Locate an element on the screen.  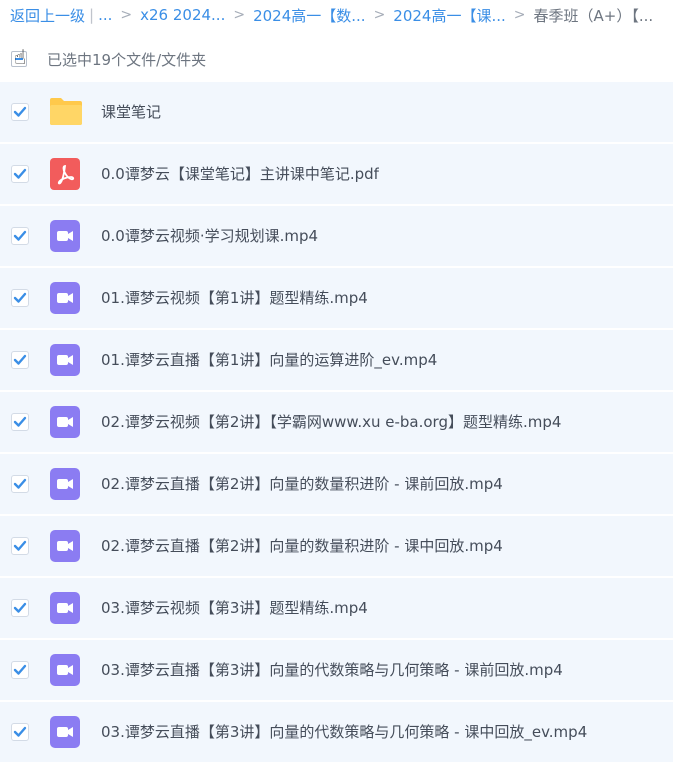
folder-icon is located at coordinates (65, 112).